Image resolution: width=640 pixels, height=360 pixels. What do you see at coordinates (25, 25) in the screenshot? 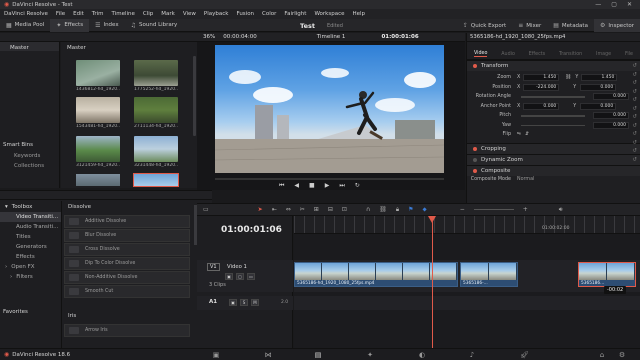
I see `media-pool-button: ▦ Media Pool` at bounding box center [25, 25].